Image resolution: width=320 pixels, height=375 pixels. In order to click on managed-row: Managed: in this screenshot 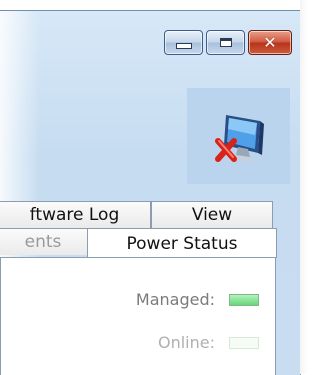, I will do `click(197, 299)`.